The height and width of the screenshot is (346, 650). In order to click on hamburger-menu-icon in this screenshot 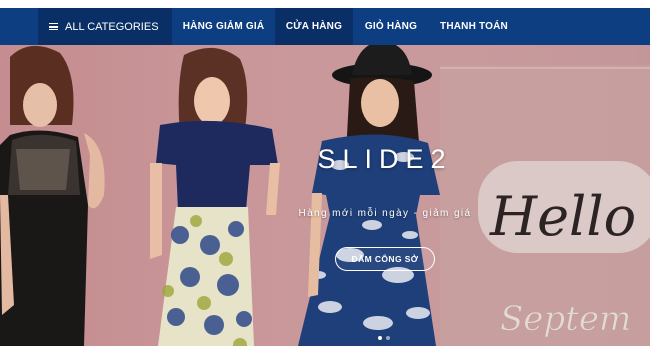, I will do `click(53, 26)`.